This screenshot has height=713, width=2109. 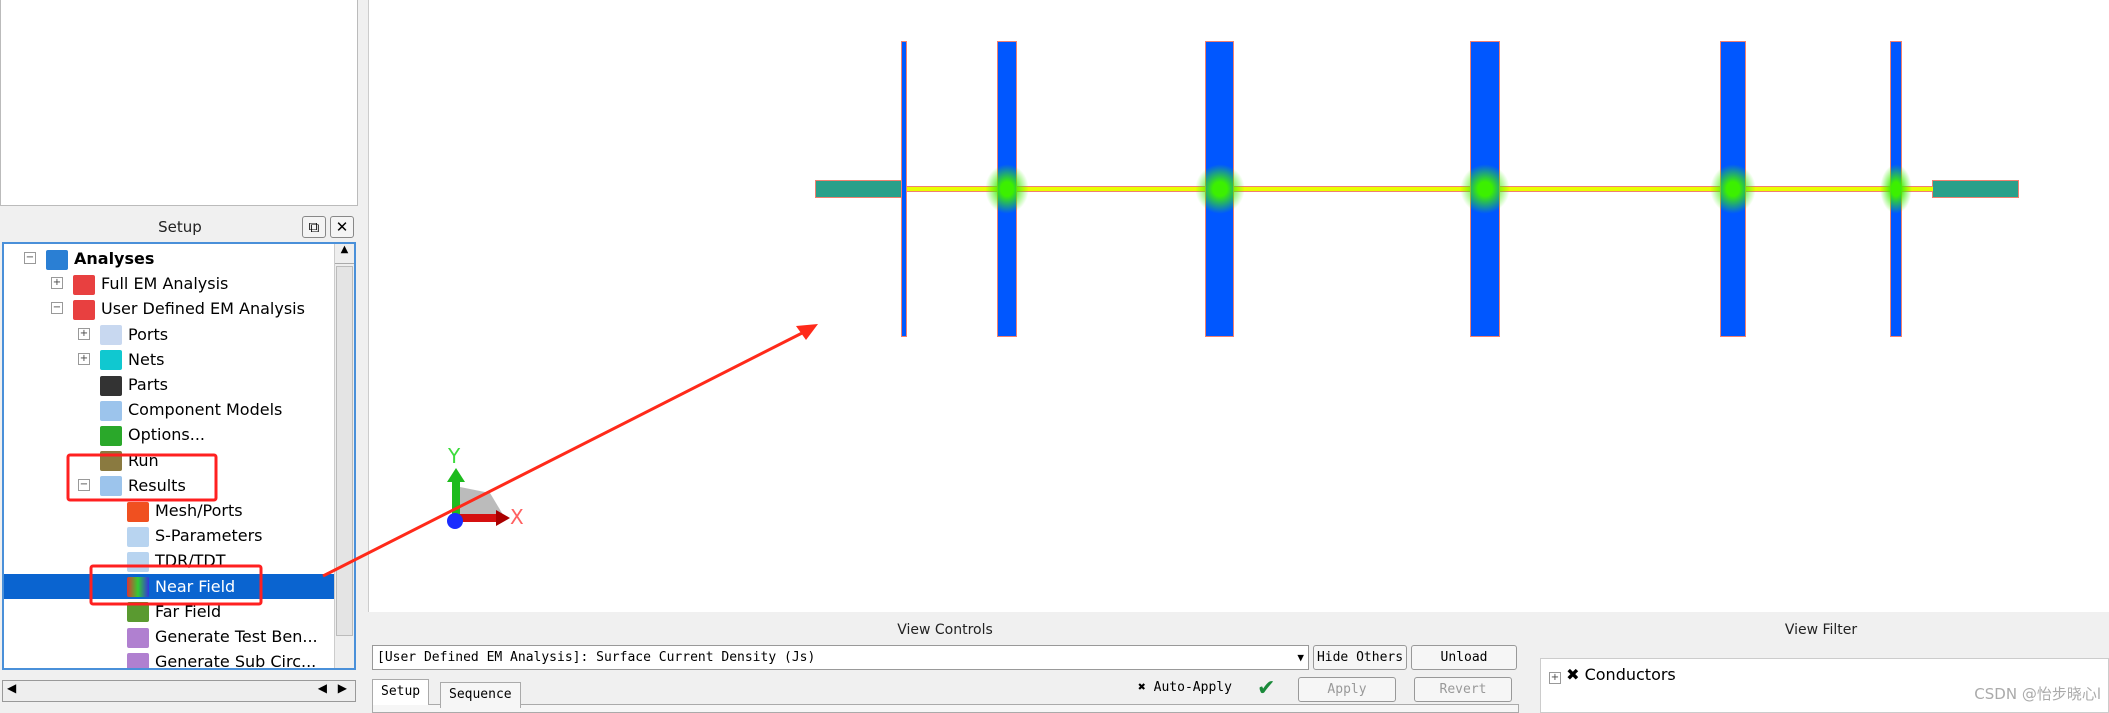 I want to click on annotation-arrow, so click(x=567, y=452).